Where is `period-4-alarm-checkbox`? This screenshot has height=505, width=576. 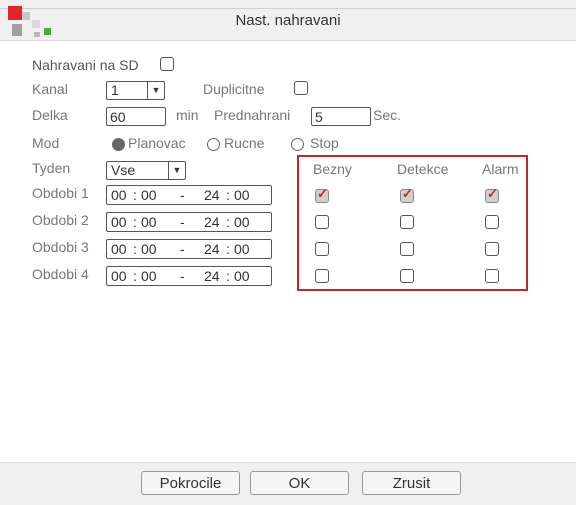 period-4-alarm-checkbox is located at coordinates (492, 276).